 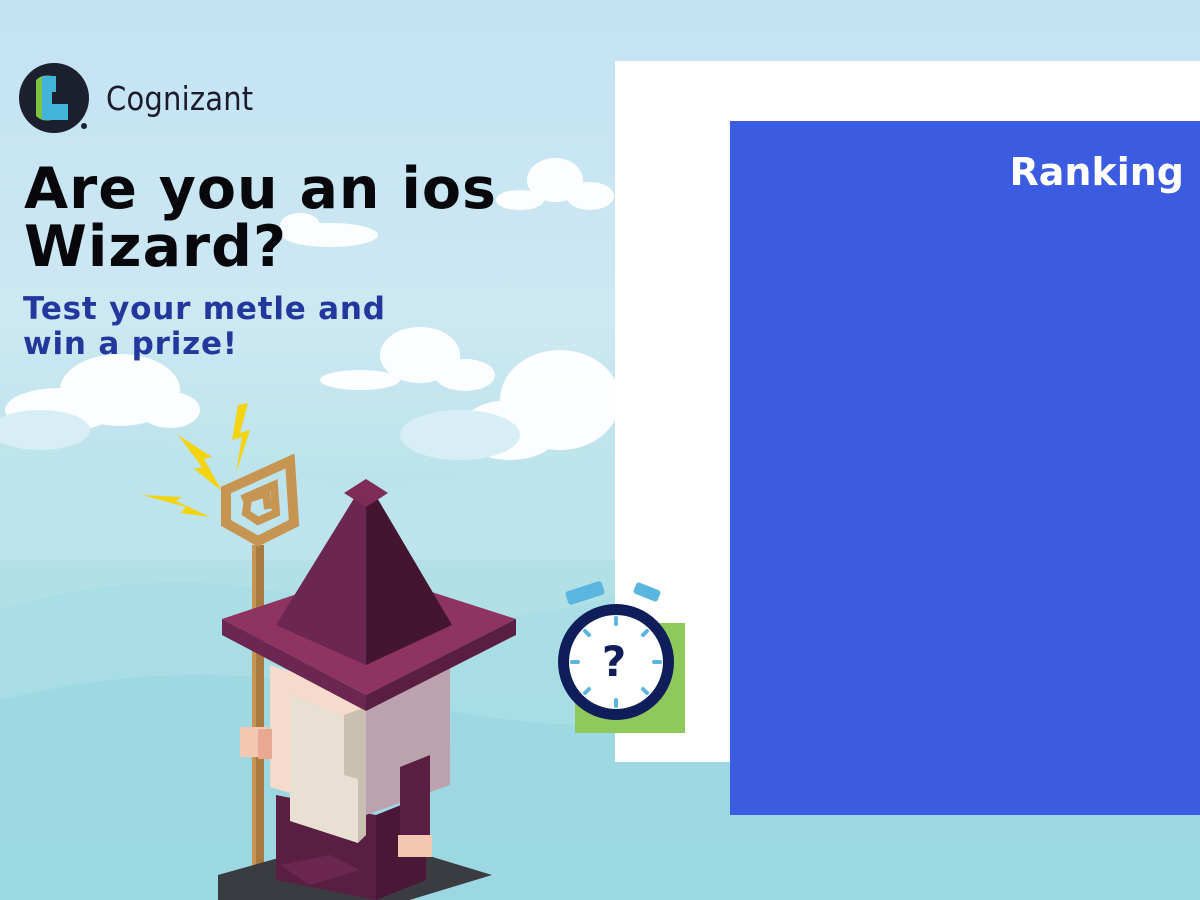 I want to click on stopwatch-icon: ?, so click(x=616, y=650).